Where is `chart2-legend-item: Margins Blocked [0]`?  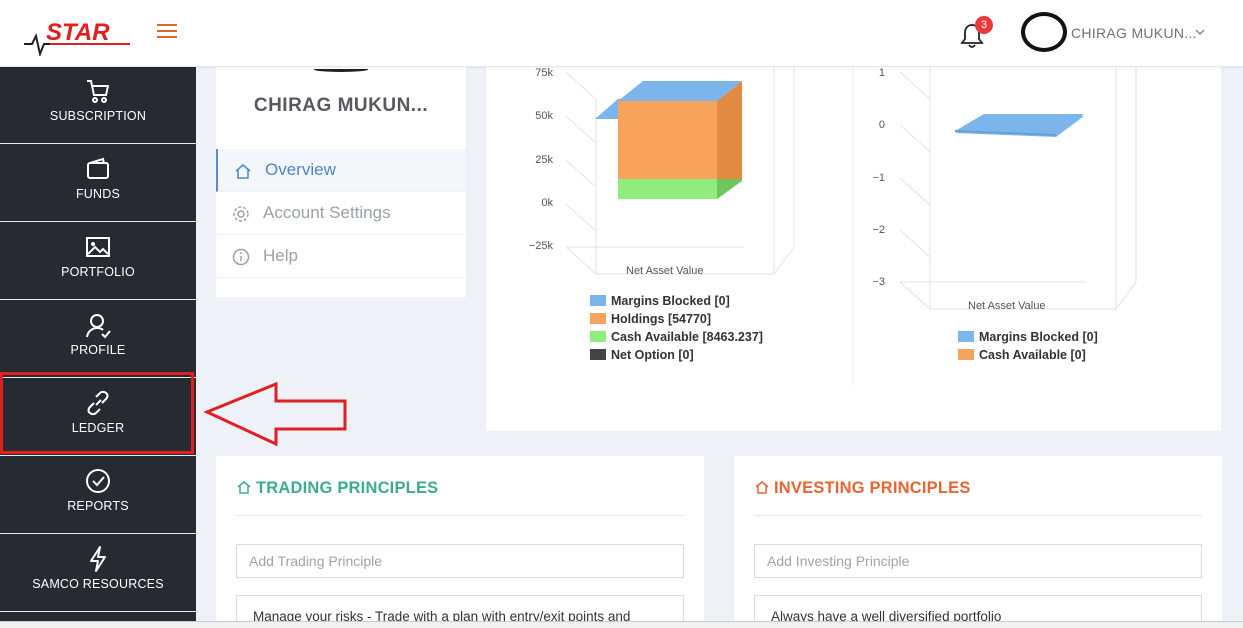 chart2-legend-item: Margins Blocked [0] is located at coordinates (1028, 337).